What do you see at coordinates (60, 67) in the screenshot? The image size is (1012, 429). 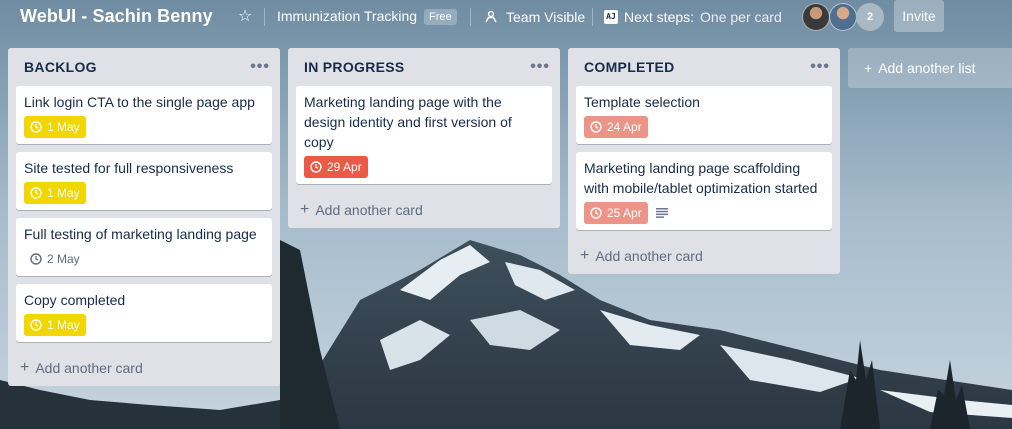 I see `list-title: BACKLOG` at bounding box center [60, 67].